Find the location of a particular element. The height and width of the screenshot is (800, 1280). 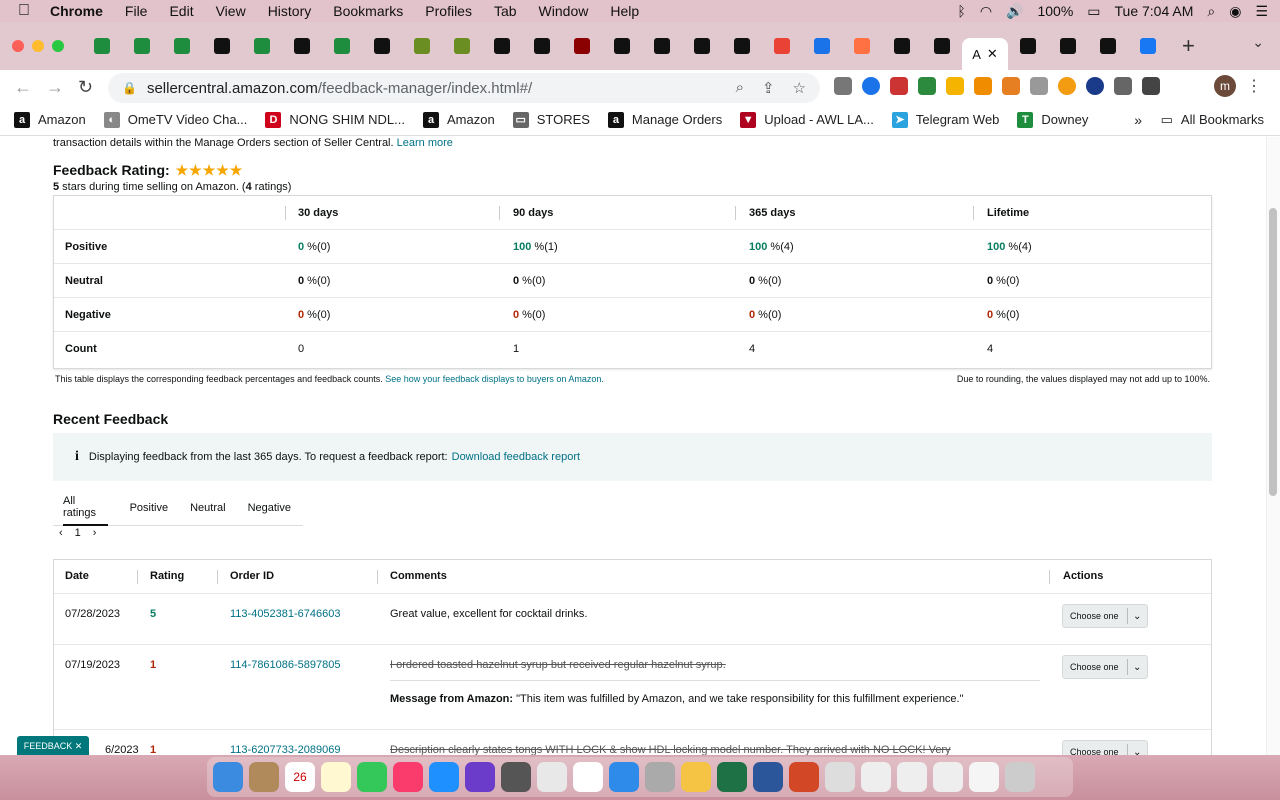

extension-orange-icon is located at coordinates (1067, 86).